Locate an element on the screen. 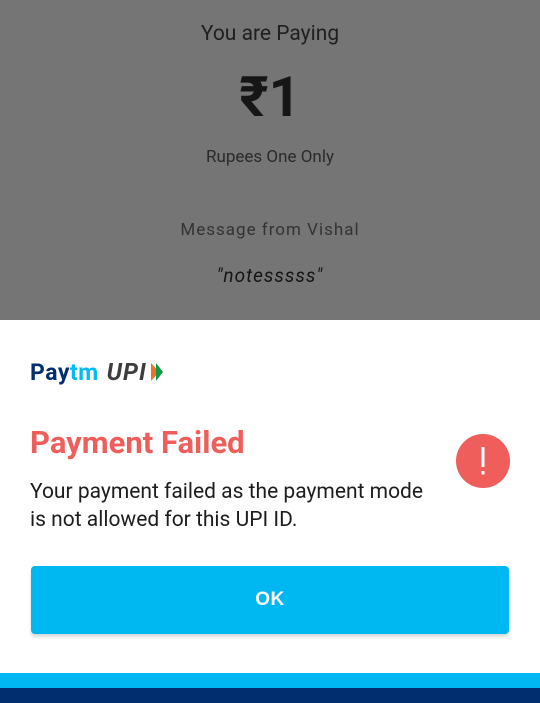 The width and height of the screenshot is (540, 703). paytm-tm-text: tm is located at coordinates (84, 372).